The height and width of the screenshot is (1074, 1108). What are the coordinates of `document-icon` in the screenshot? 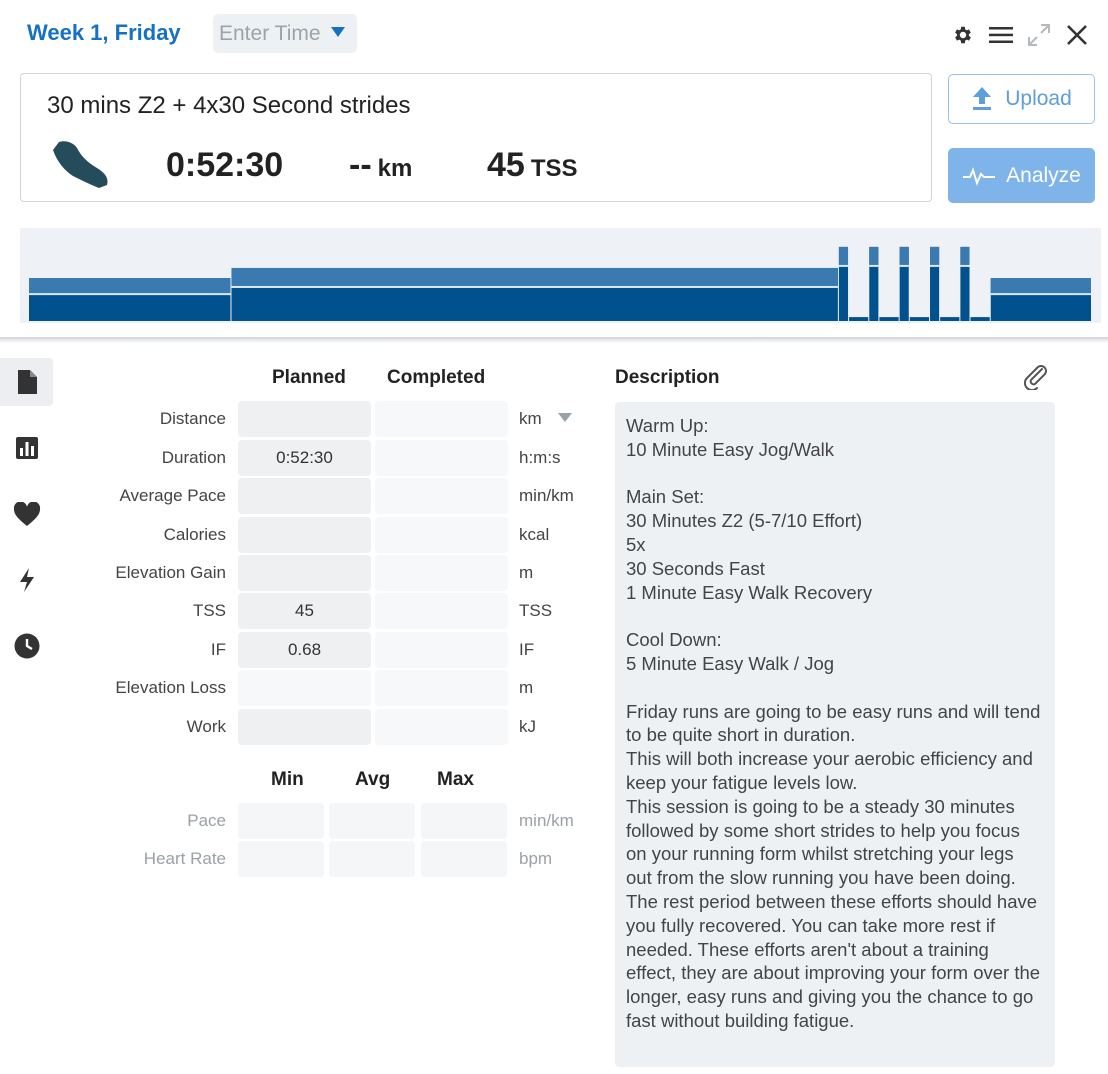 It's located at (27, 382).